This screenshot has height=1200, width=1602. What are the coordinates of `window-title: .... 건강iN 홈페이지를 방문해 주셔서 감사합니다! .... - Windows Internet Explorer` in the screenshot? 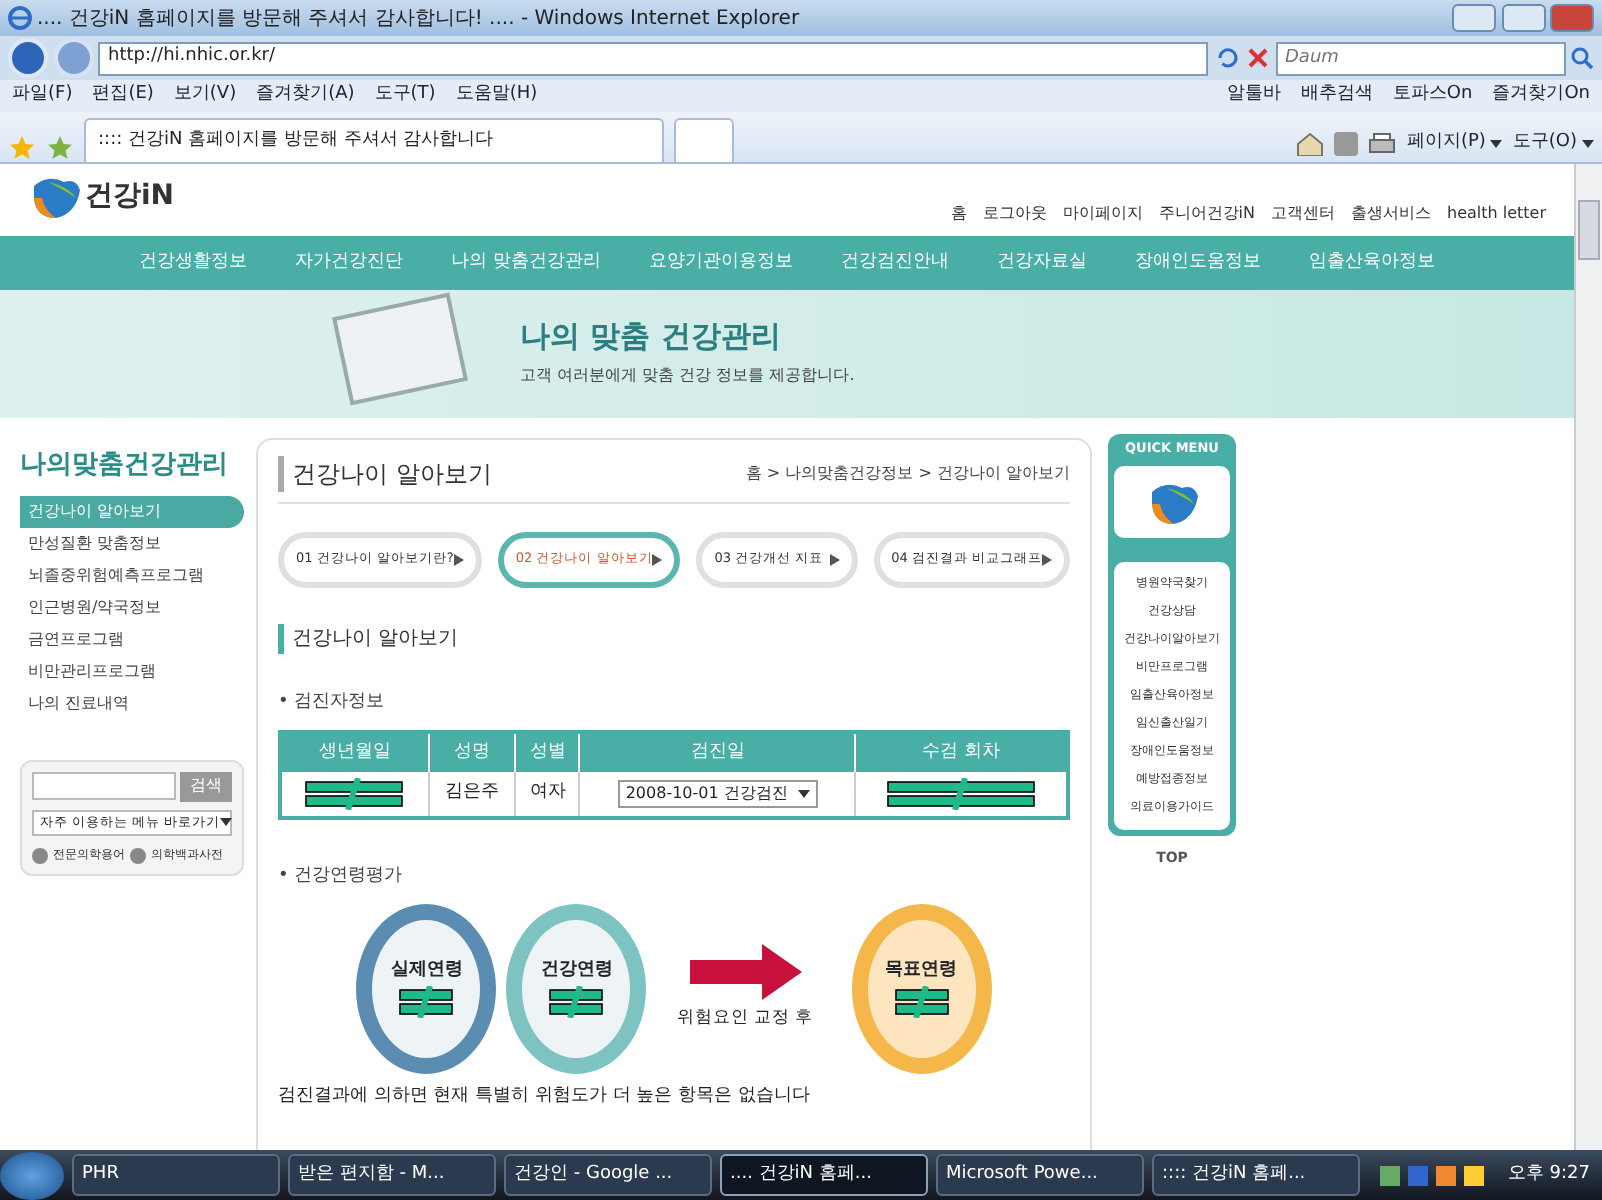 It's located at (419, 19).